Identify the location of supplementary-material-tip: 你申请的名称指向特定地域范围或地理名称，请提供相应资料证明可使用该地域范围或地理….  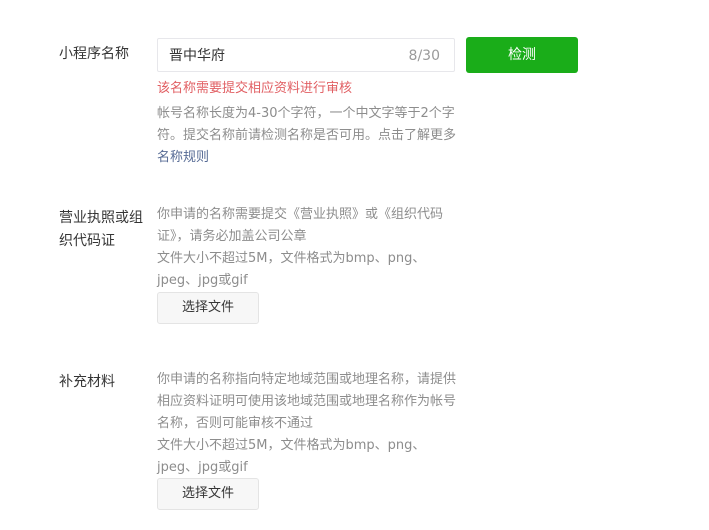
(307, 424).